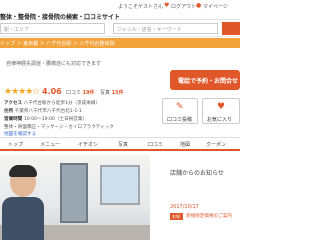 The image size is (320, 240). I want to click on window, so click(120, 185).